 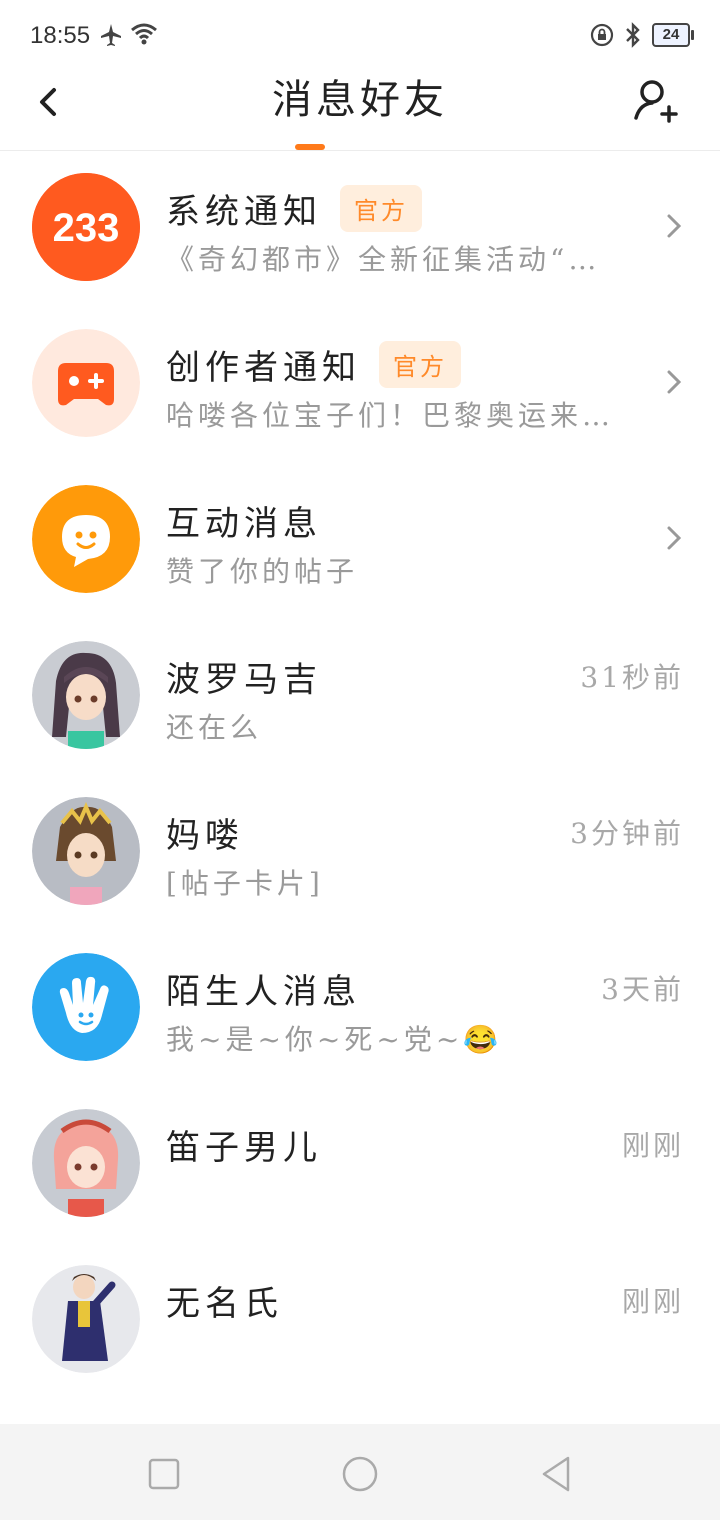 What do you see at coordinates (86, 539) in the screenshot?
I see `avatar-chat-smile` at bounding box center [86, 539].